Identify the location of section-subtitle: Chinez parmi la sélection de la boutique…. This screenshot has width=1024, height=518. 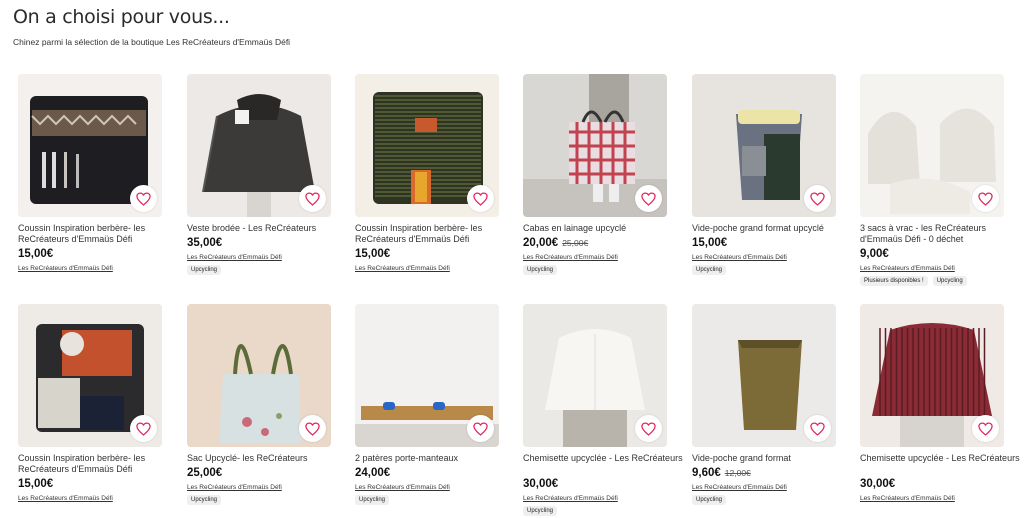
(152, 42).